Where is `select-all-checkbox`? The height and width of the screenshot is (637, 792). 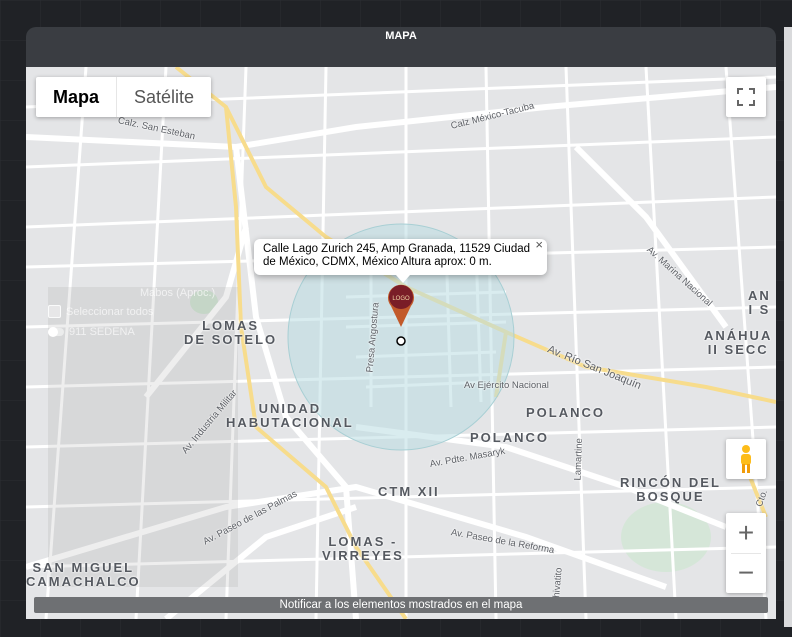
select-all-checkbox is located at coordinates (54, 311).